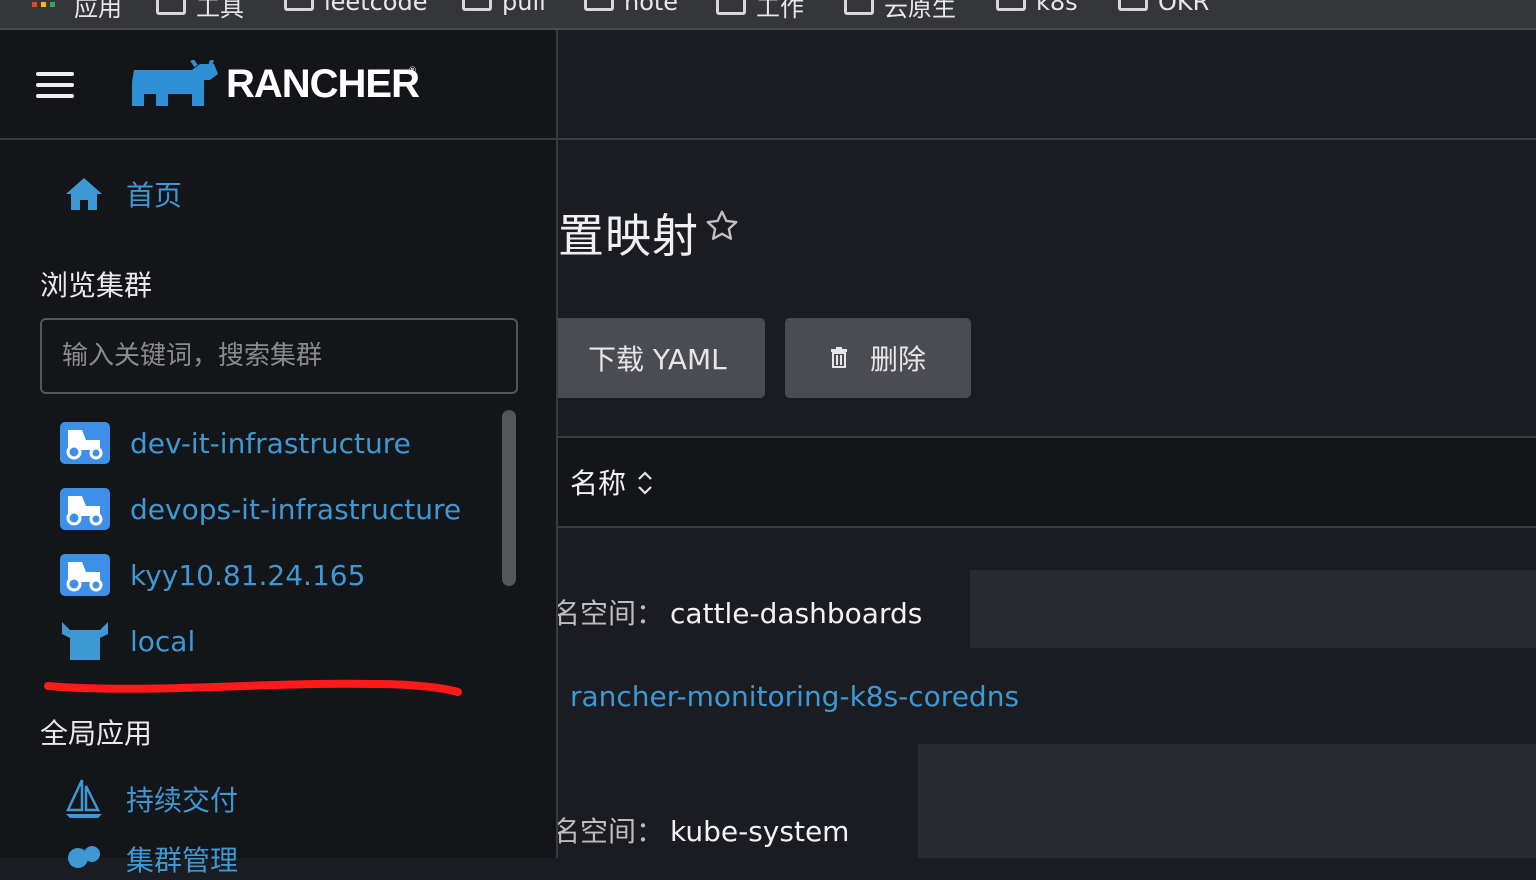  I want to click on download-yaml-button: 下载 YAML, so click(658, 358).